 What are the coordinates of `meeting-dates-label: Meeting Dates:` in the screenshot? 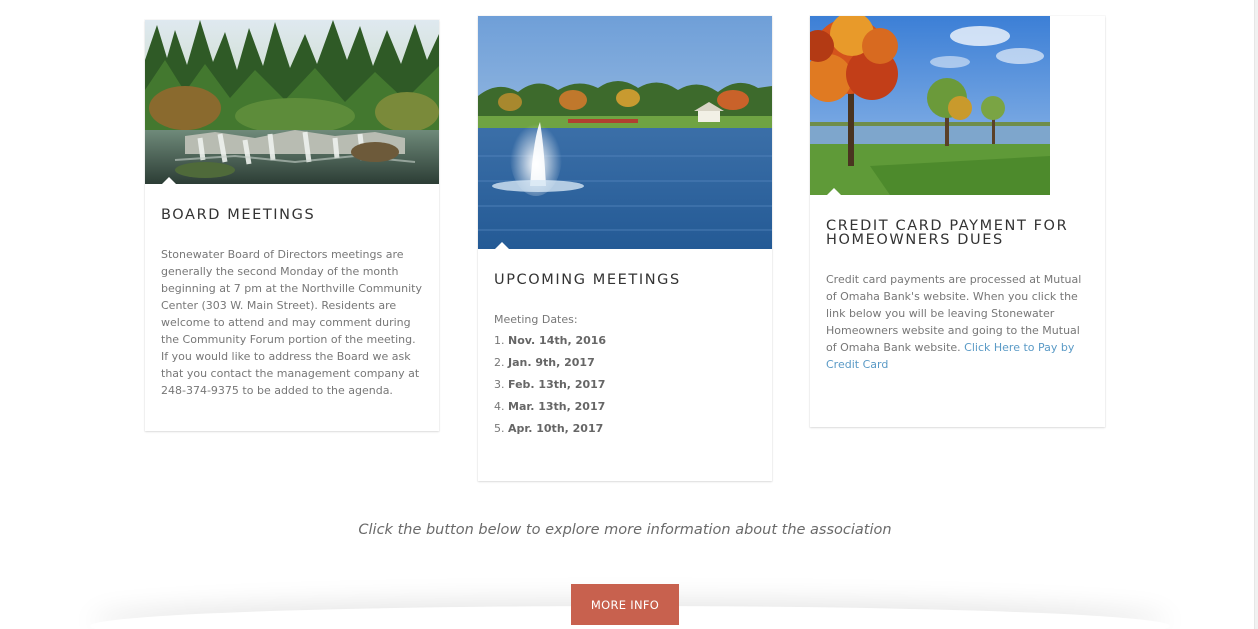 It's located at (536, 319).